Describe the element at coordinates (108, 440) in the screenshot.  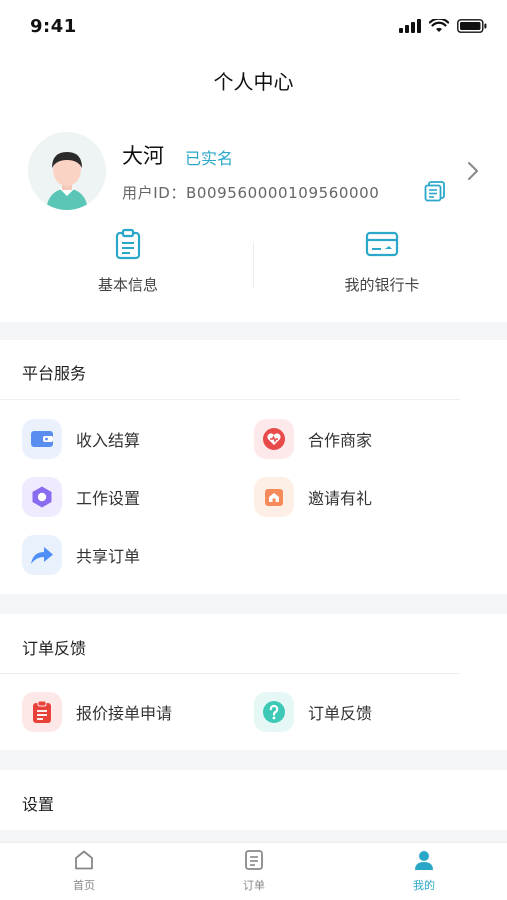
I see `service-label: 收入结算` at that location.